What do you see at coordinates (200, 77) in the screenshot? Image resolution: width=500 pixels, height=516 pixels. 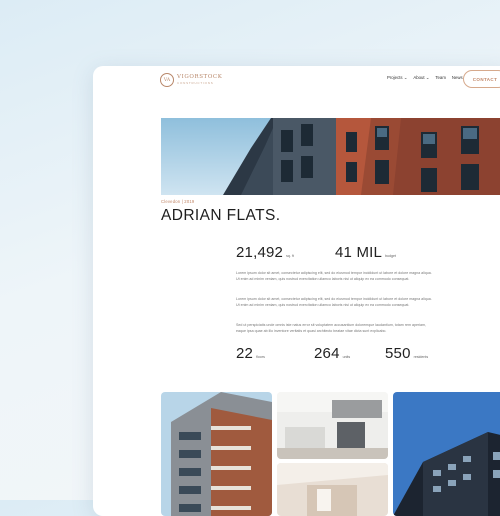 I see `brand-name: VIGORSTOCK` at bounding box center [200, 77].